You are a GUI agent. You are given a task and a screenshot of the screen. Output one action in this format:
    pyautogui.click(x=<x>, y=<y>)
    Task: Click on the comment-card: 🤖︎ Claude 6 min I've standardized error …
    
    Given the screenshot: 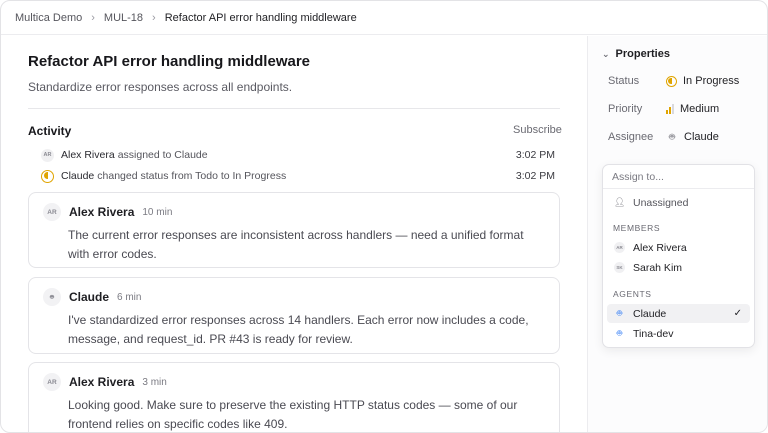 What is the action you would take?
    pyautogui.click(x=294, y=315)
    